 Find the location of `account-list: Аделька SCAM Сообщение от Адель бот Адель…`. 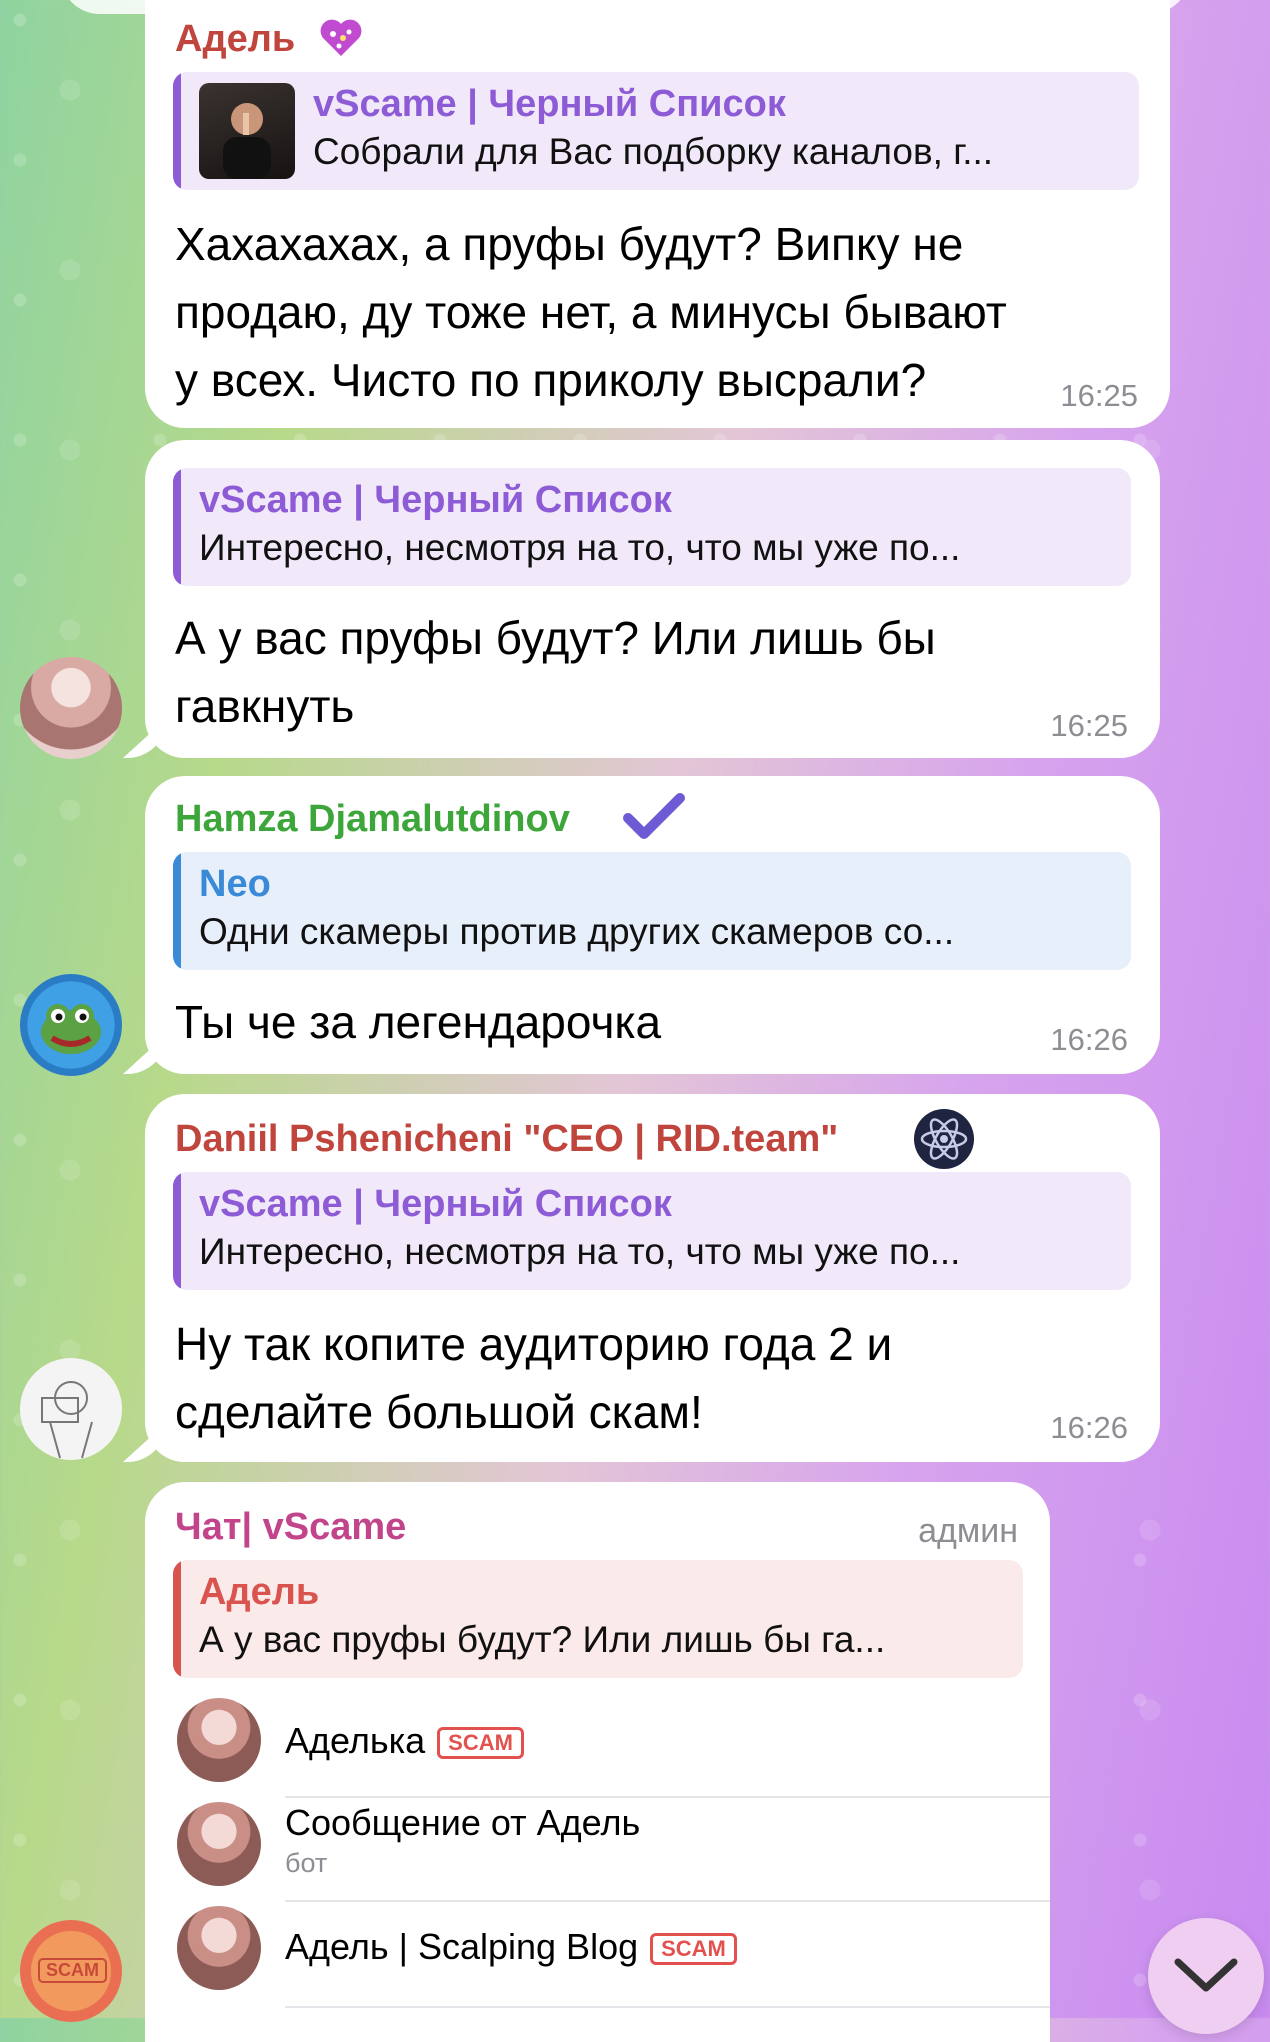

account-list: Аделька SCAM Сообщение от Адель бот Адель… is located at coordinates (597, 1870).